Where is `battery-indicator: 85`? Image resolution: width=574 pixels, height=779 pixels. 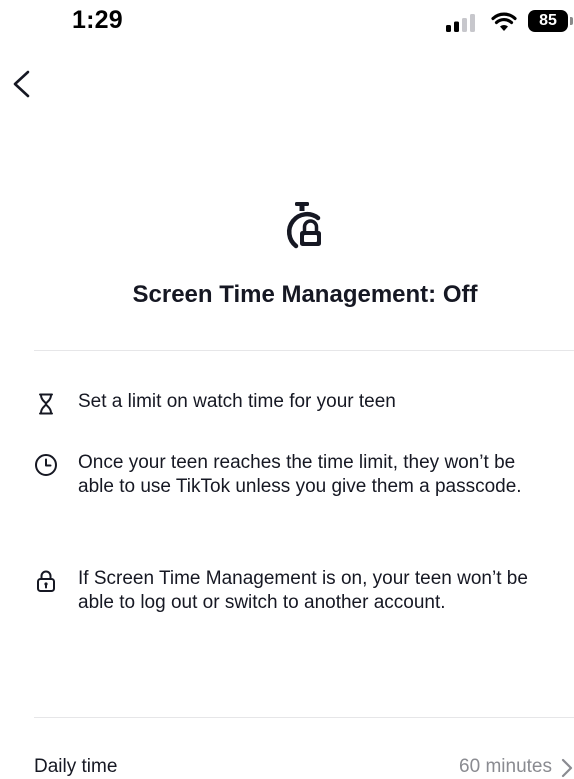 battery-indicator: 85 is located at coordinates (551, 21).